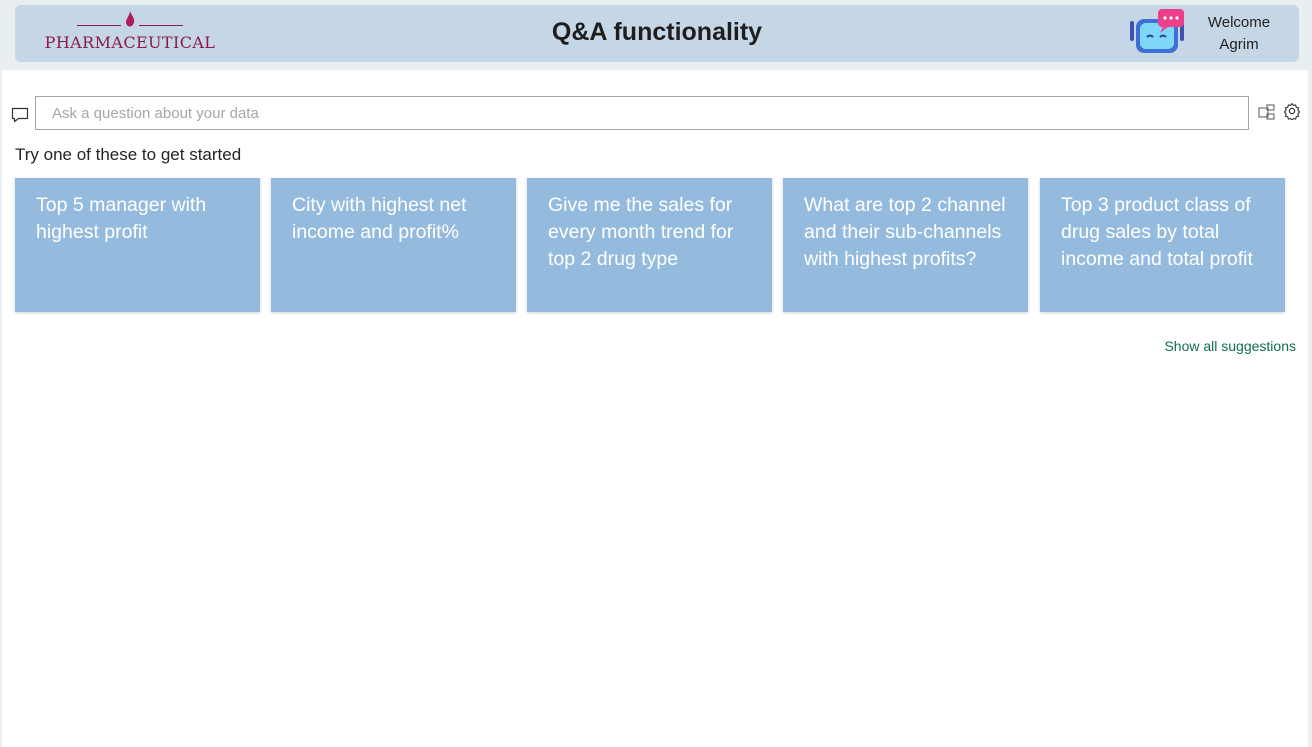 The width and height of the screenshot is (1312, 747). I want to click on logo-rule-left, so click(99, 25).